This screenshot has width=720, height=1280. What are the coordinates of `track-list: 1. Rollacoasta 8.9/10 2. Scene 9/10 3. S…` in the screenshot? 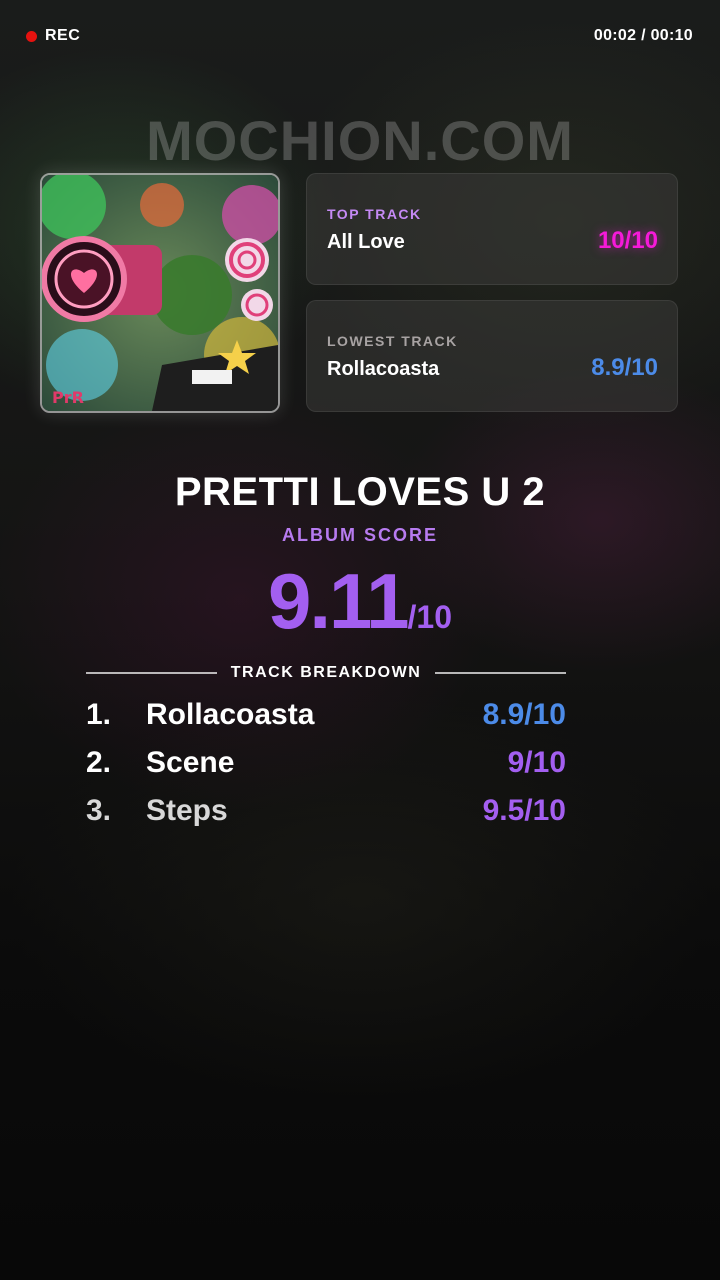 It's located at (326, 770).